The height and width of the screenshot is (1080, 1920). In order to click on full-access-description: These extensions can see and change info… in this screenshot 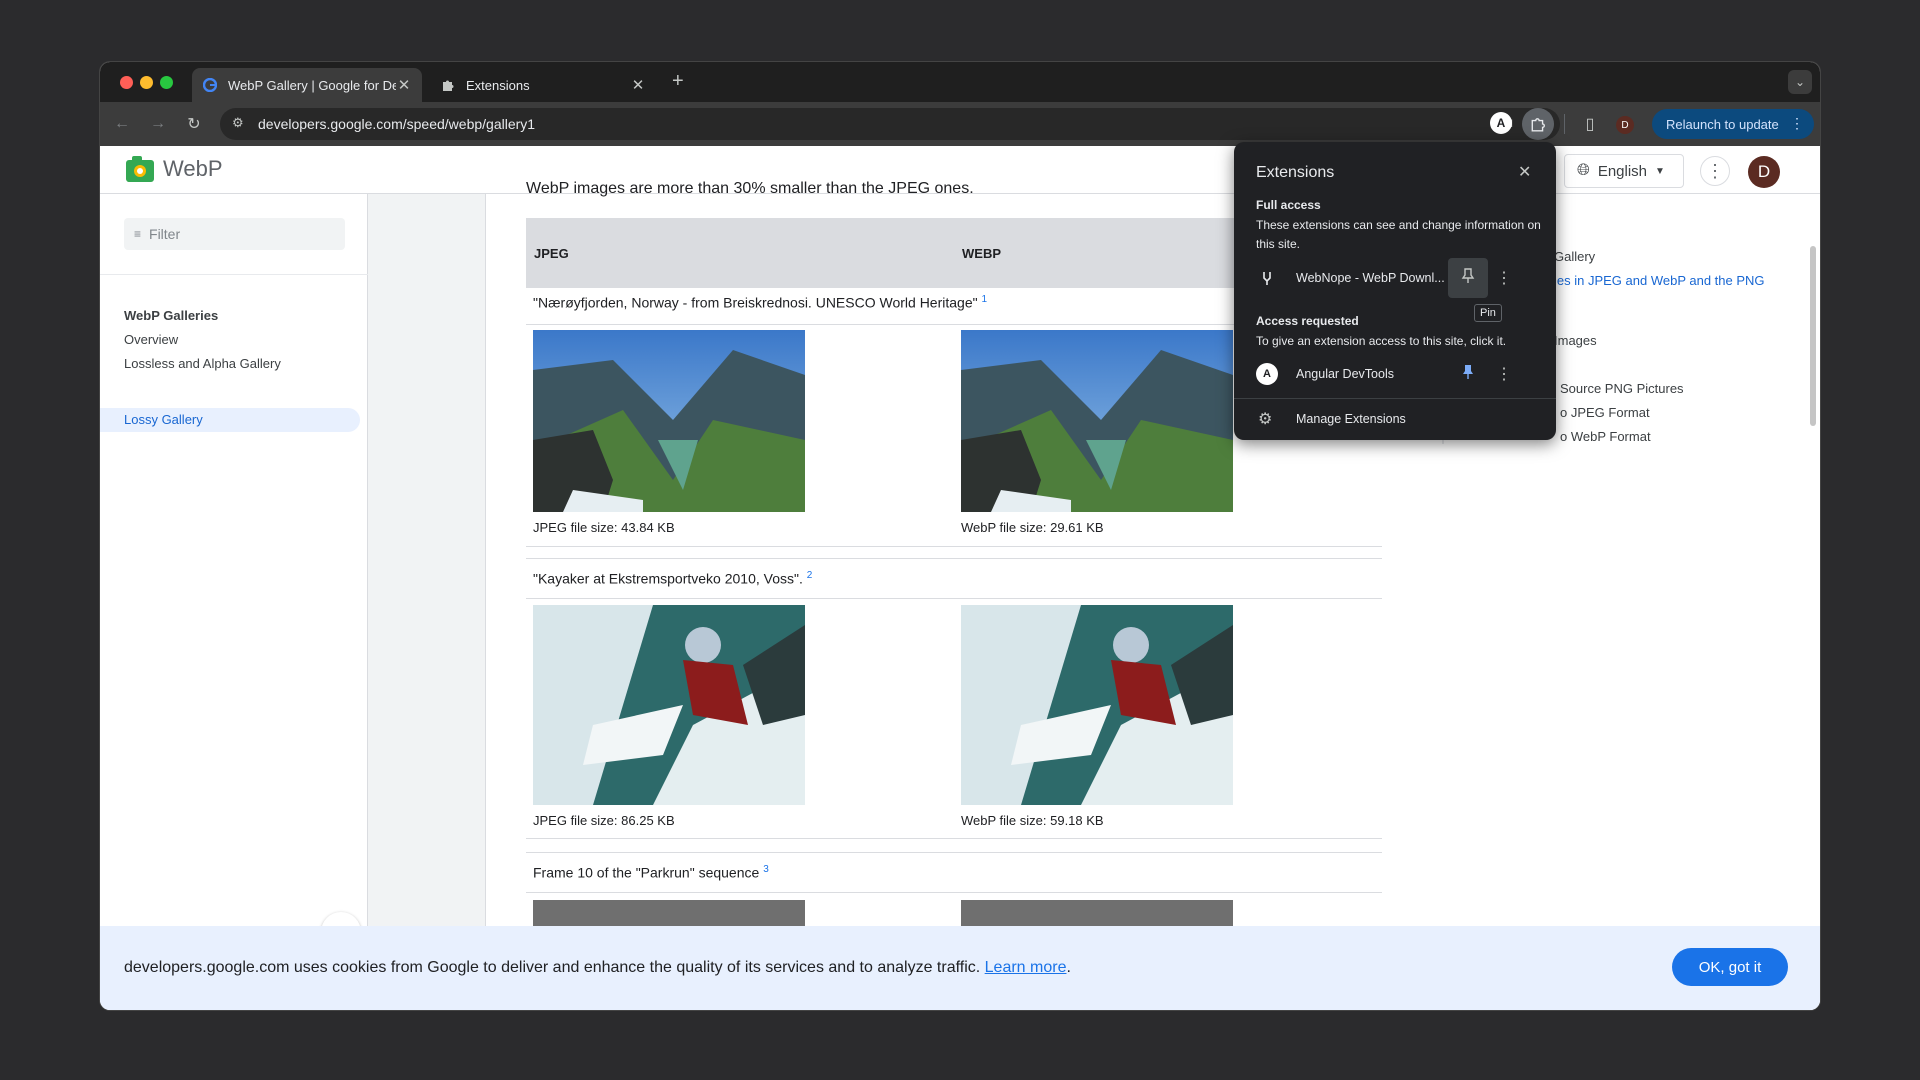, I will do `click(1398, 234)`.